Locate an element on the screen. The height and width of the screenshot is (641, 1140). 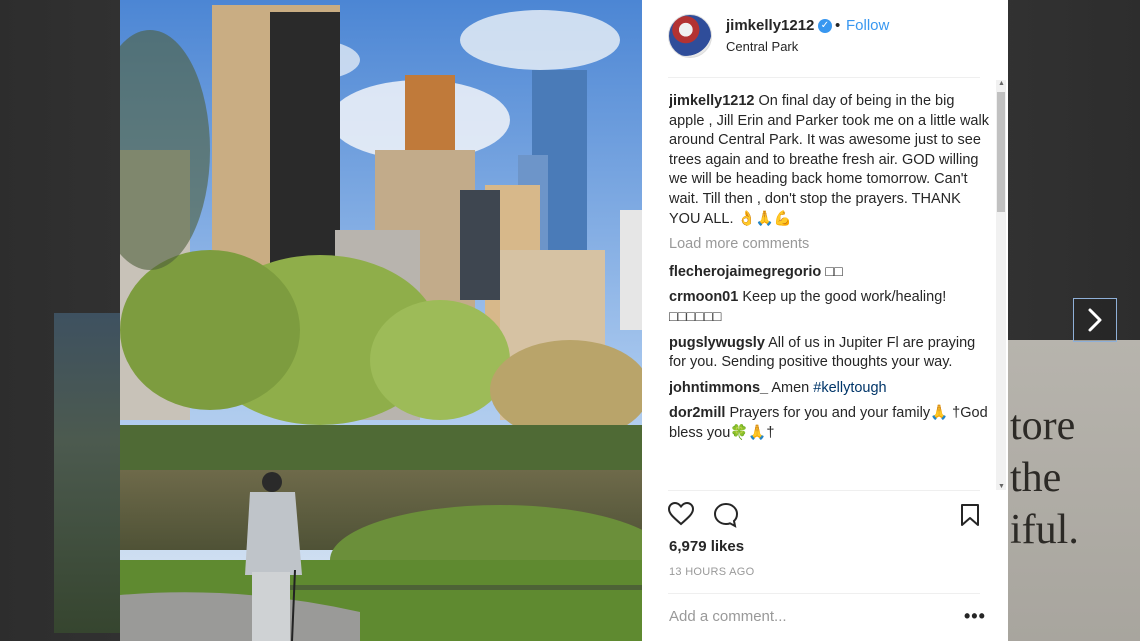
comment-item: flecherojaimegregorio □□ is located at coordinates (831, 273).